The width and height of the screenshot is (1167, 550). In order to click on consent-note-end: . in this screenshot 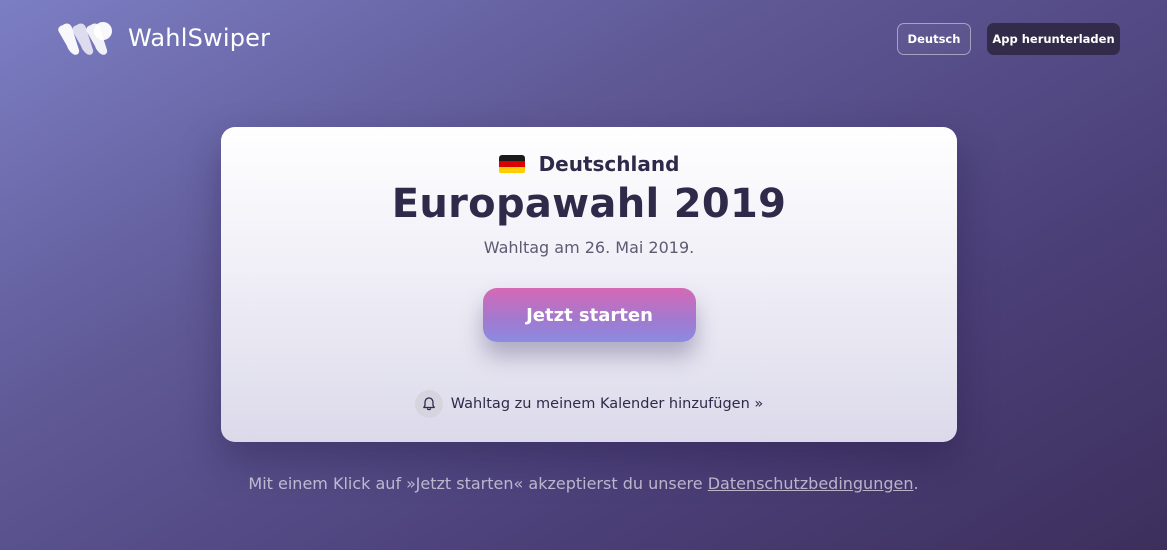, I will do `click(916, 483)`.